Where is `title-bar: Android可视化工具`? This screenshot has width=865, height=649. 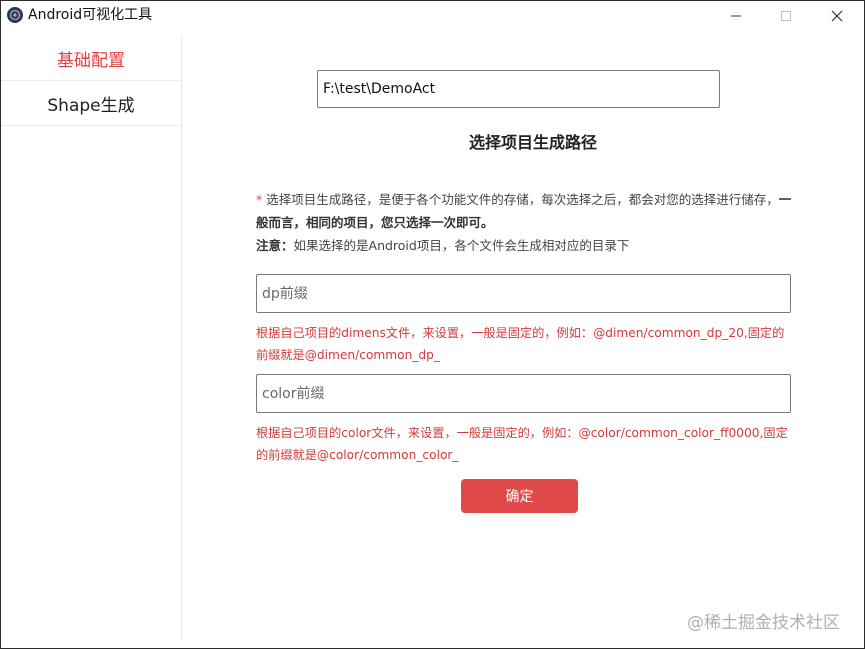
title-bar: Android可视化工具 is located at coordinates (432, 16).